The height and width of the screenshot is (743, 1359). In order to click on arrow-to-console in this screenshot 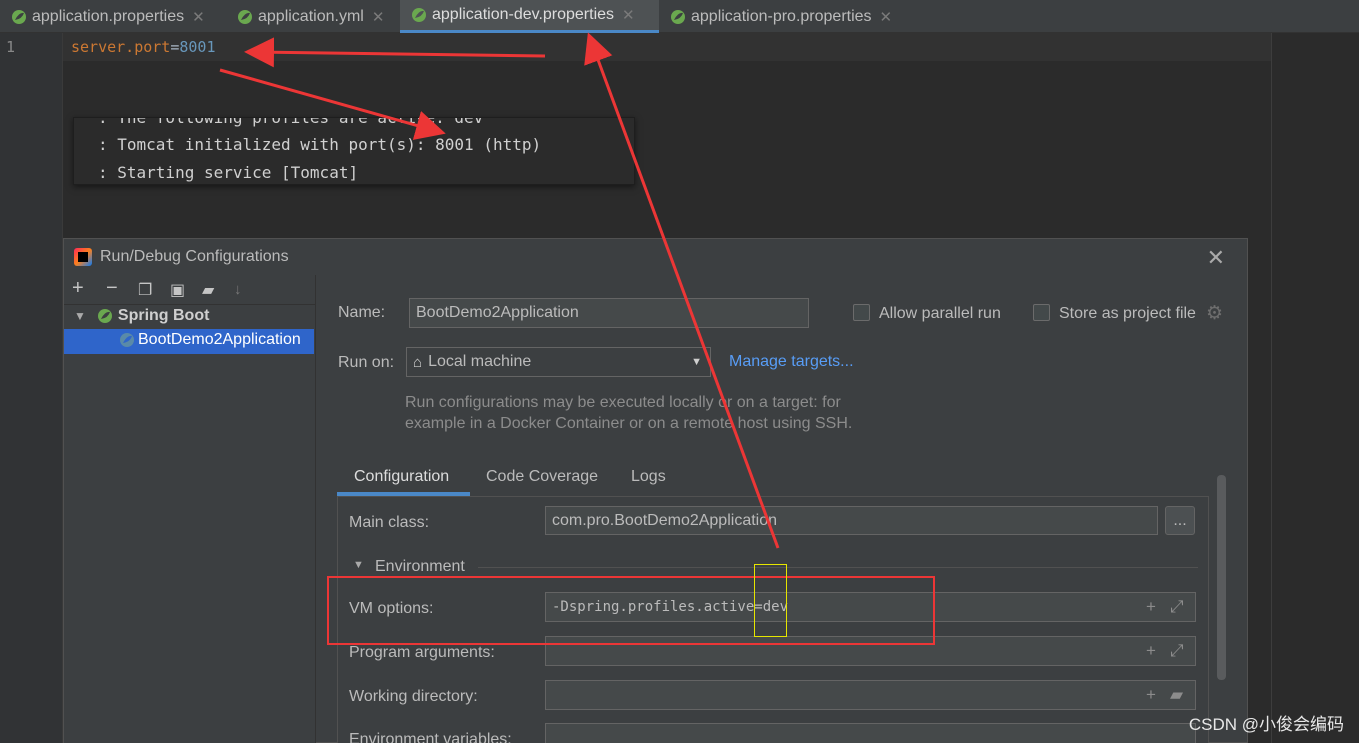, I will do `click(332, 104)`.